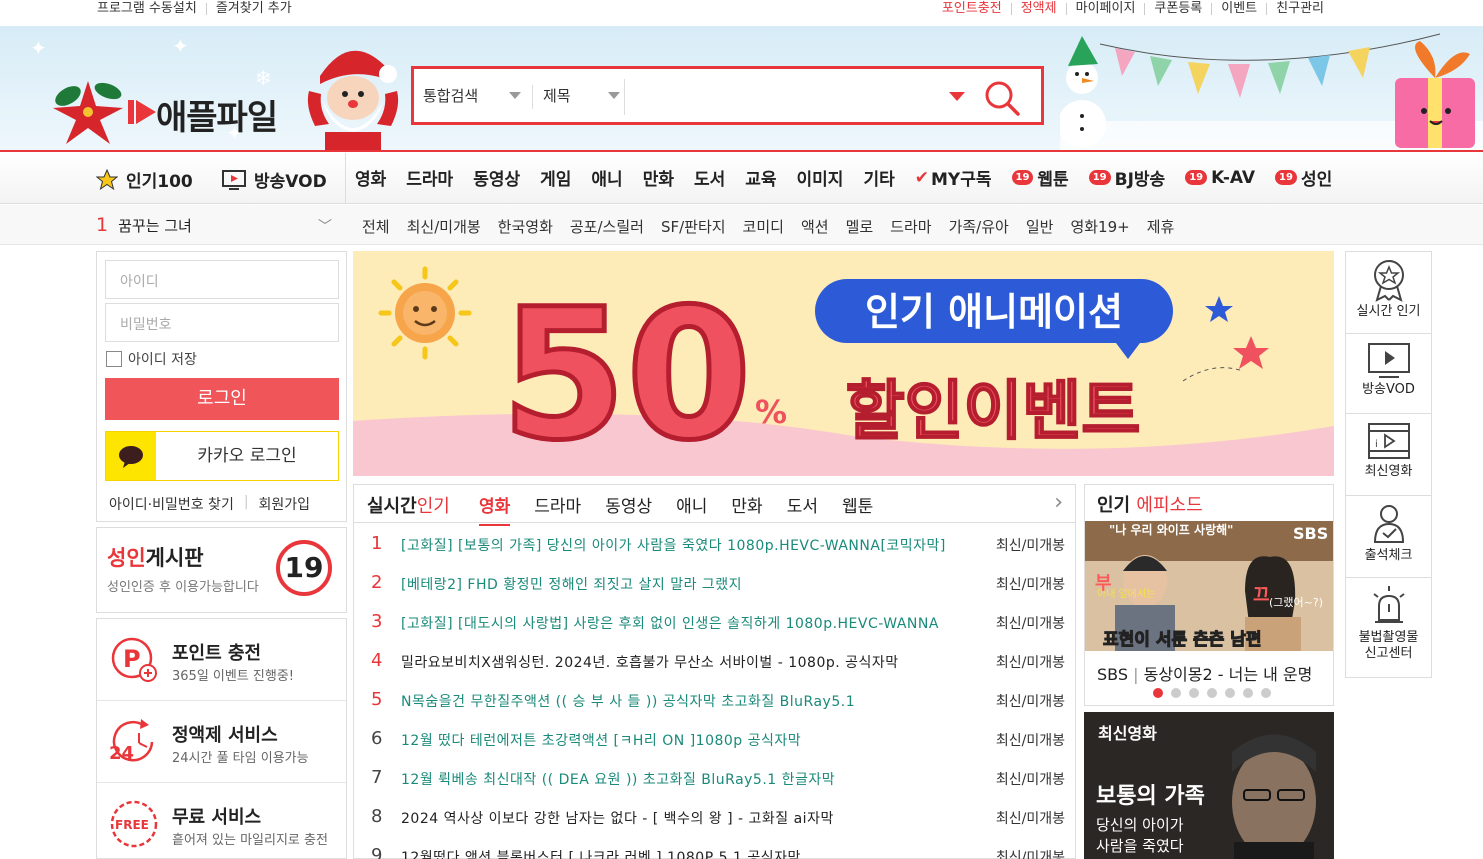 This screenshot has width=1483, height=859. What do you see at coordinates (1388, 293) in the screenshot?
I see `quick-realtime-popular: 실시간 인기` at bounding box center [1388, 293].